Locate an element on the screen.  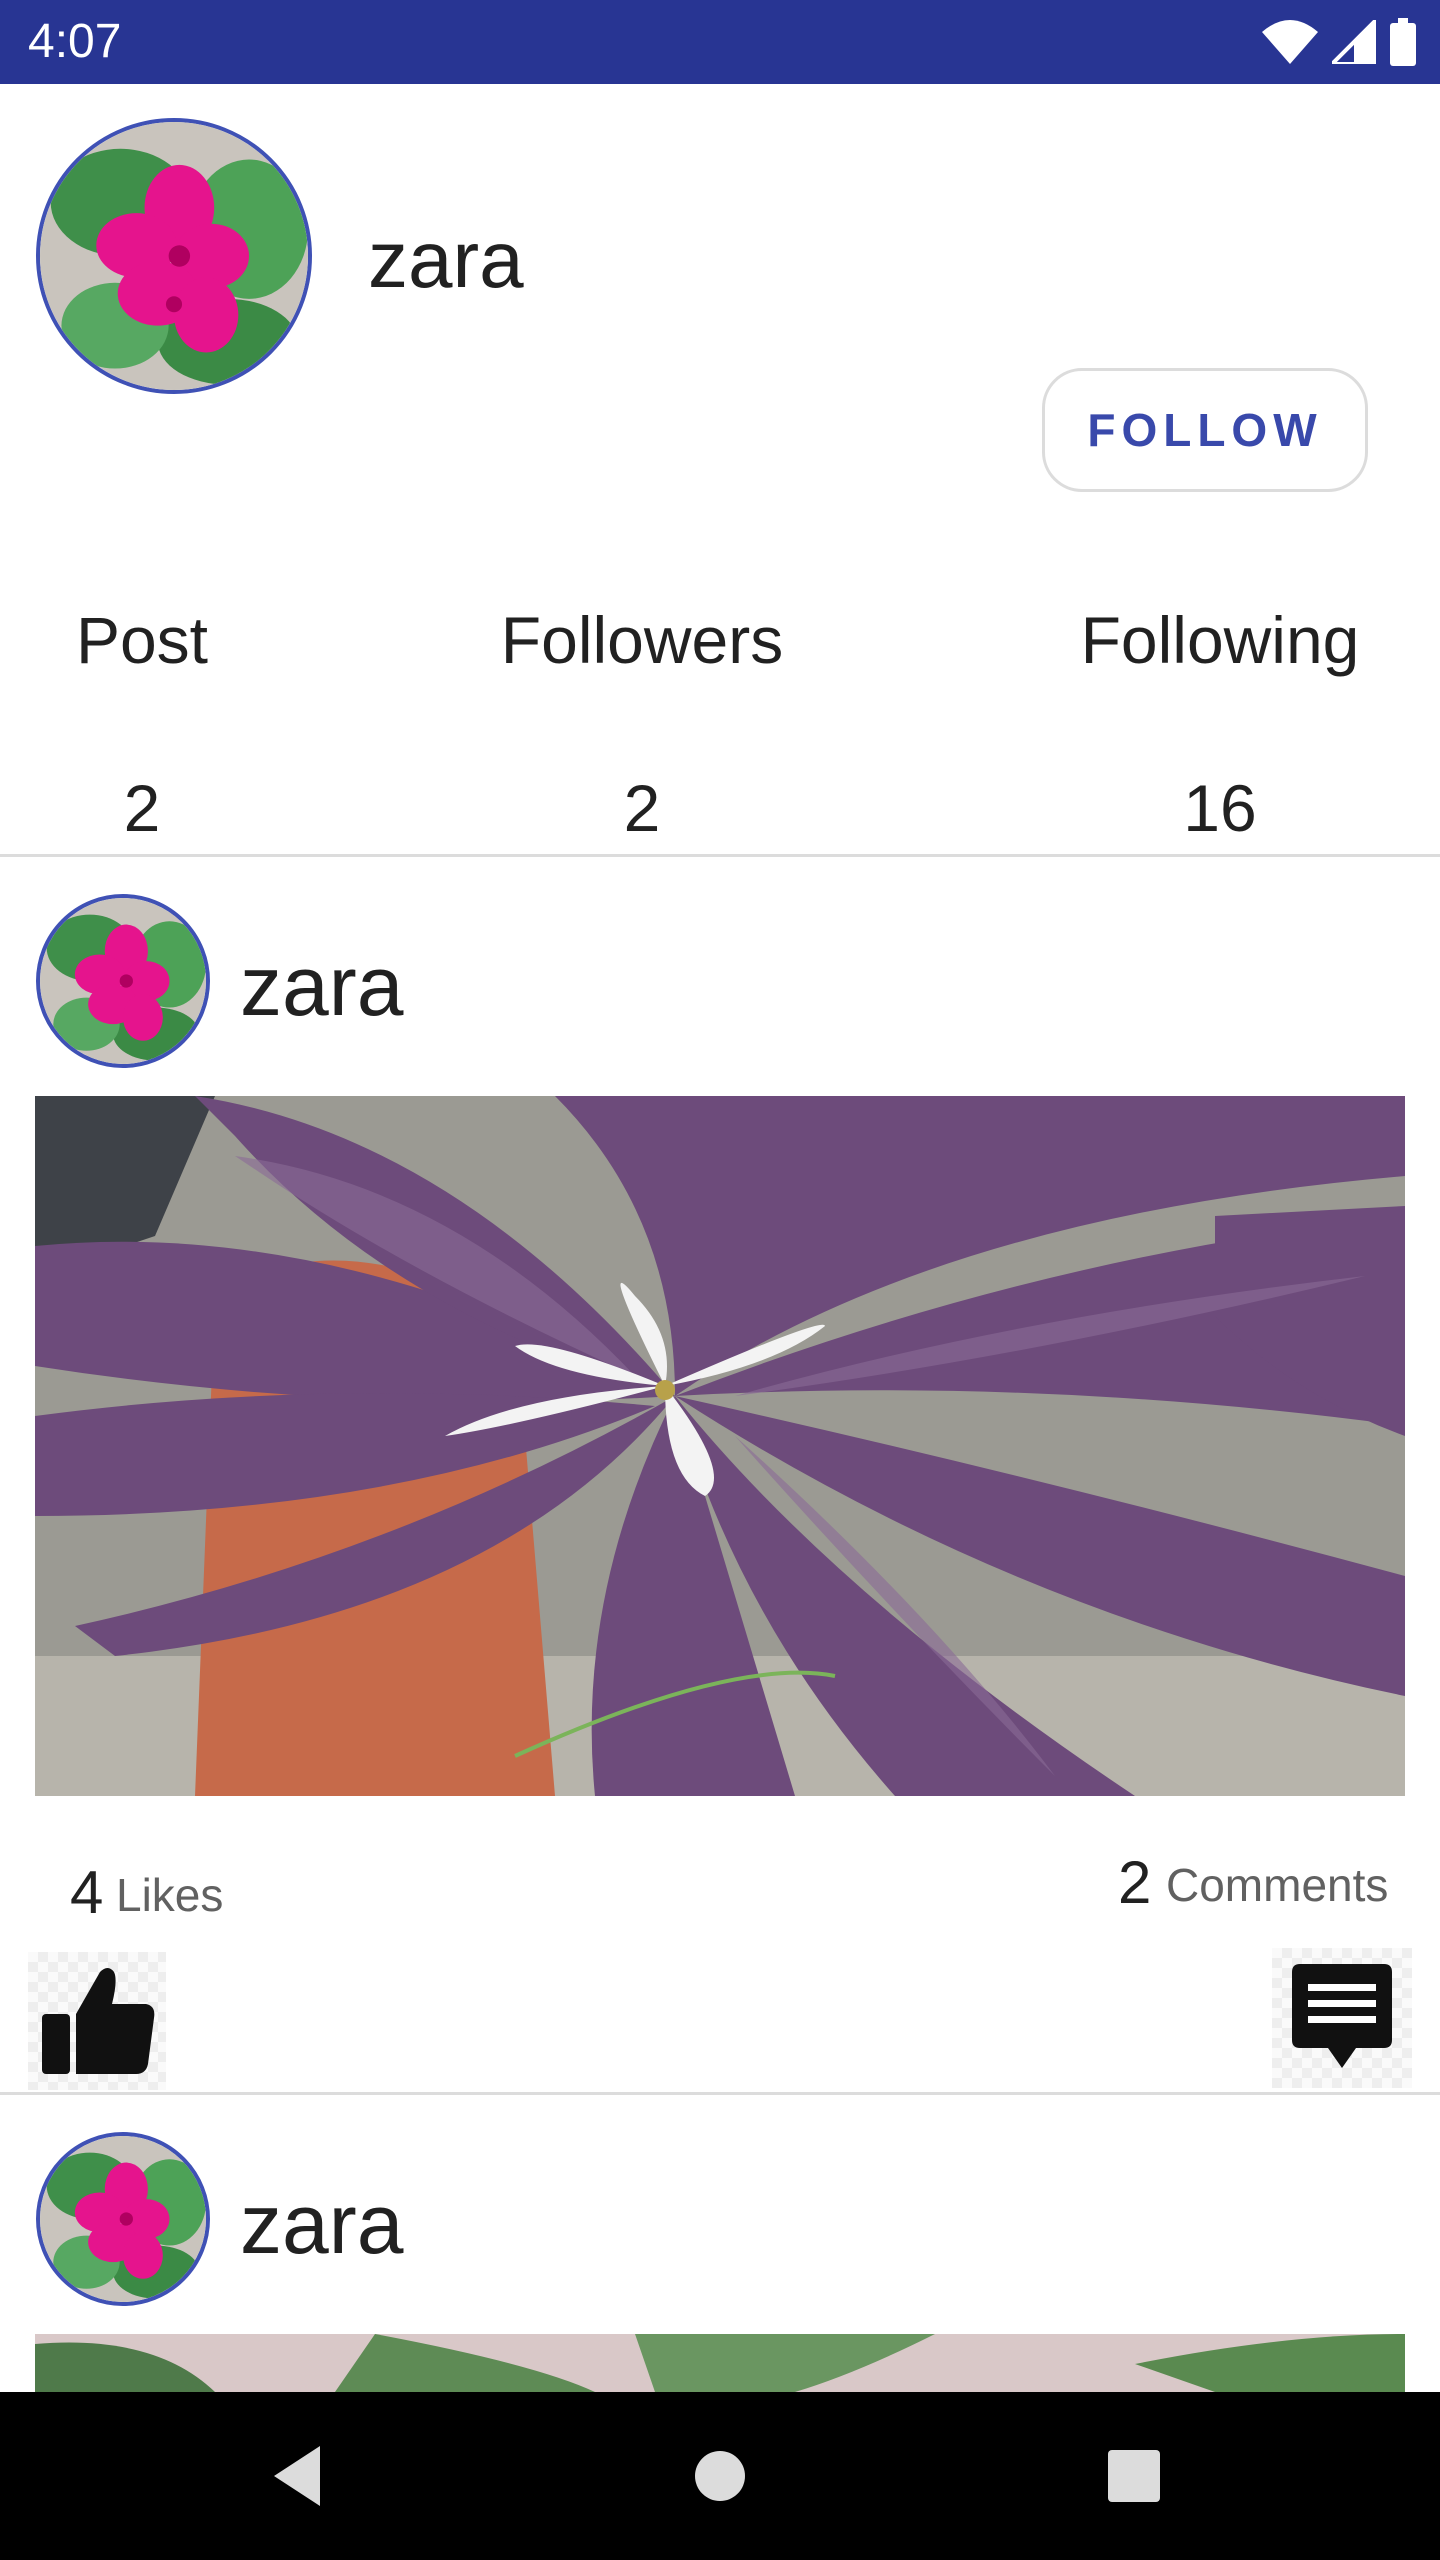
post-image is located at coordinates (720, 2363).